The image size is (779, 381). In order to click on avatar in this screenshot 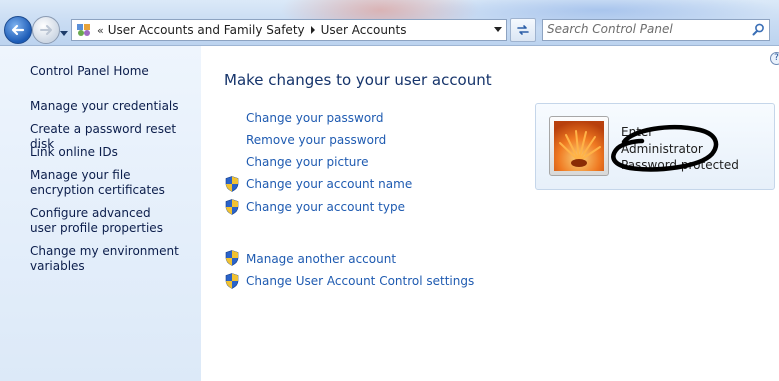, I will do `click(579, 146)`.